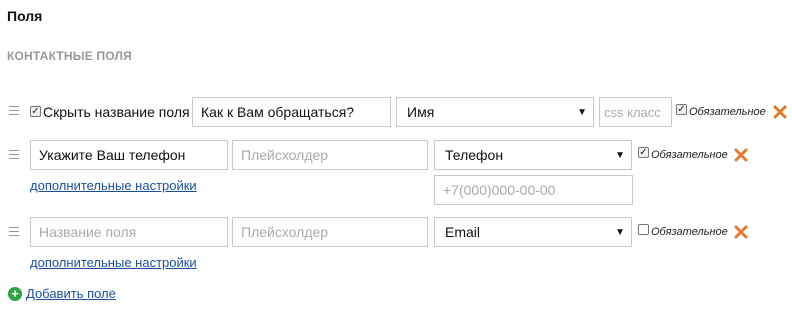  I want to click on plus-circle-icon: +, so click(15, 294).